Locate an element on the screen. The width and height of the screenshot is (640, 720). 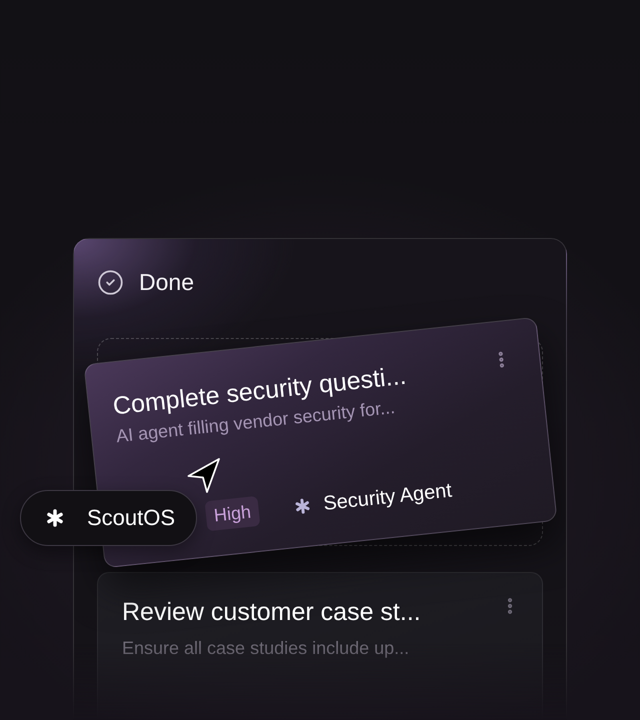
column-title: Done is located at coordinates (166, 282).